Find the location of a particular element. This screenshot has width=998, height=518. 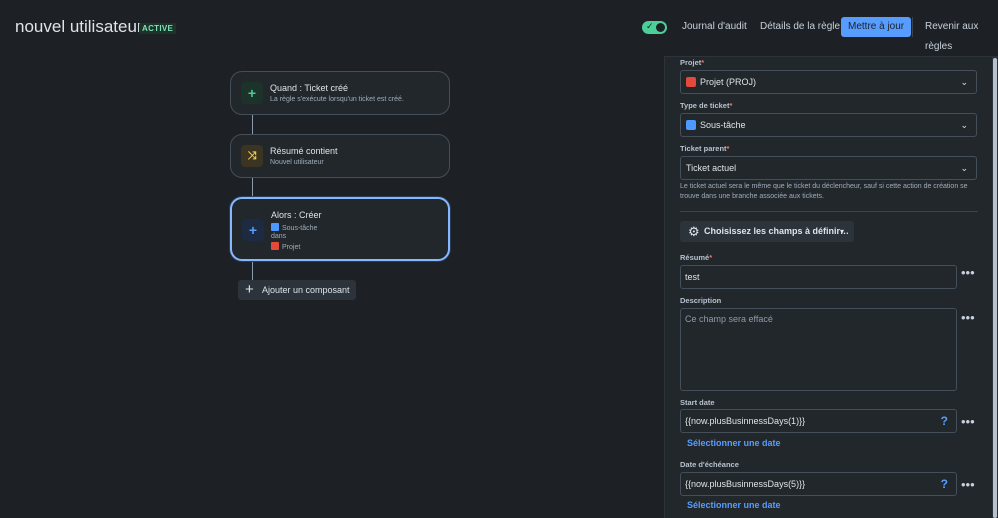

issue-type-label: Type de ticket* is located at coordinates (706, 105).